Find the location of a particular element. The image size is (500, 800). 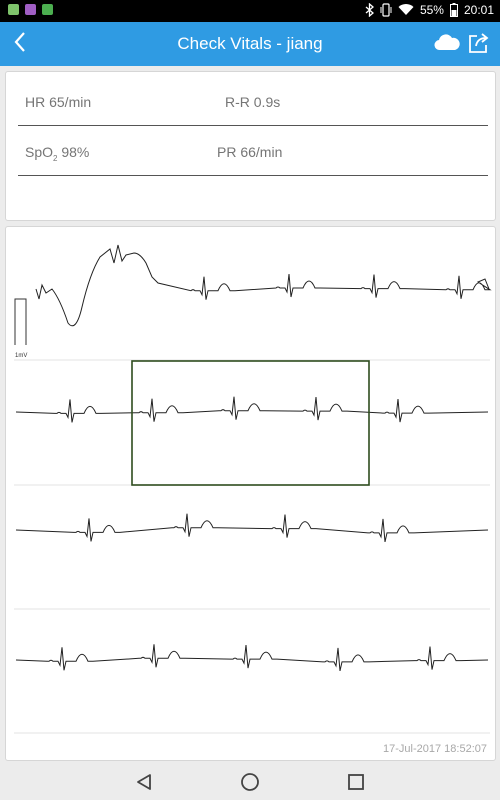

share-icon is located at coordinates (479, 45).